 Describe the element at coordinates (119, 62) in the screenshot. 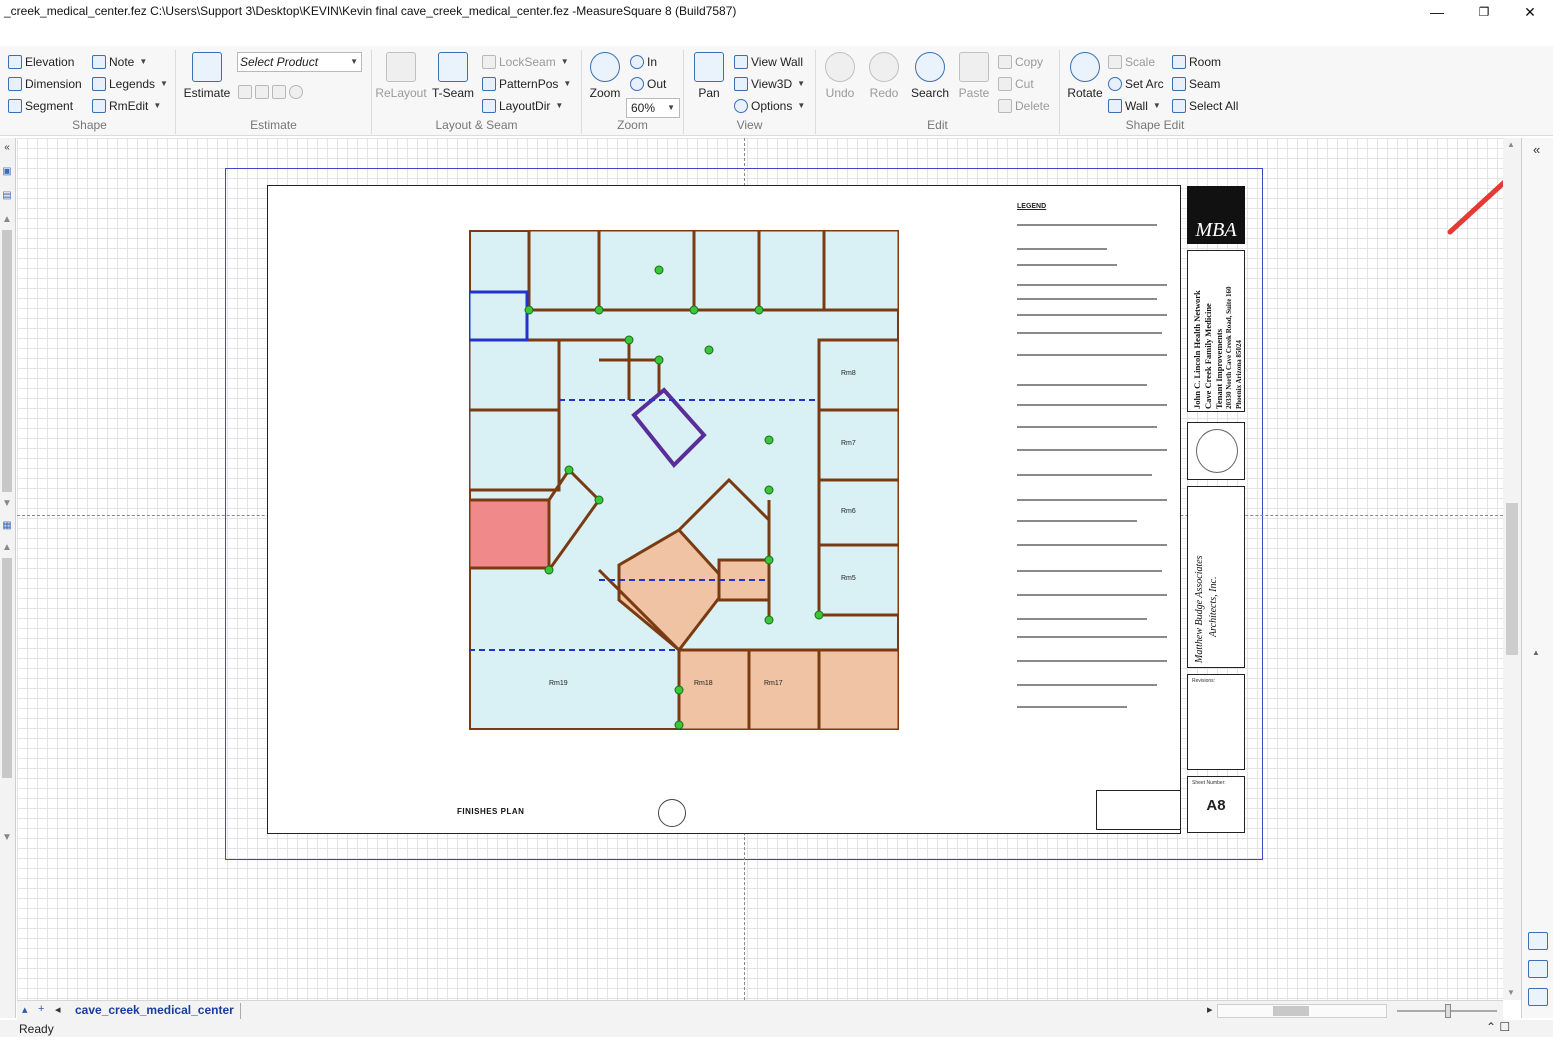

I see `note-button: Note ▼` at that location.